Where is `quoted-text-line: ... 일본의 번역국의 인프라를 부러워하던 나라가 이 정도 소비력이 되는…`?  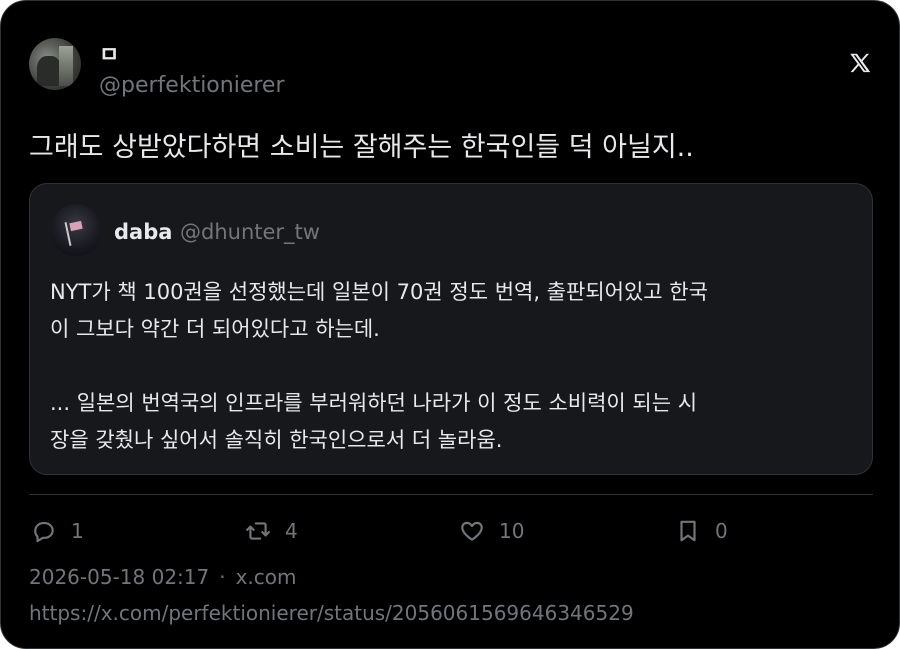 quoted-text-line: ... 일본의 번역국의 인프라를 부러워하던 나라가 이 정도 소비력이 되는… is located at coordinates (374, 403).